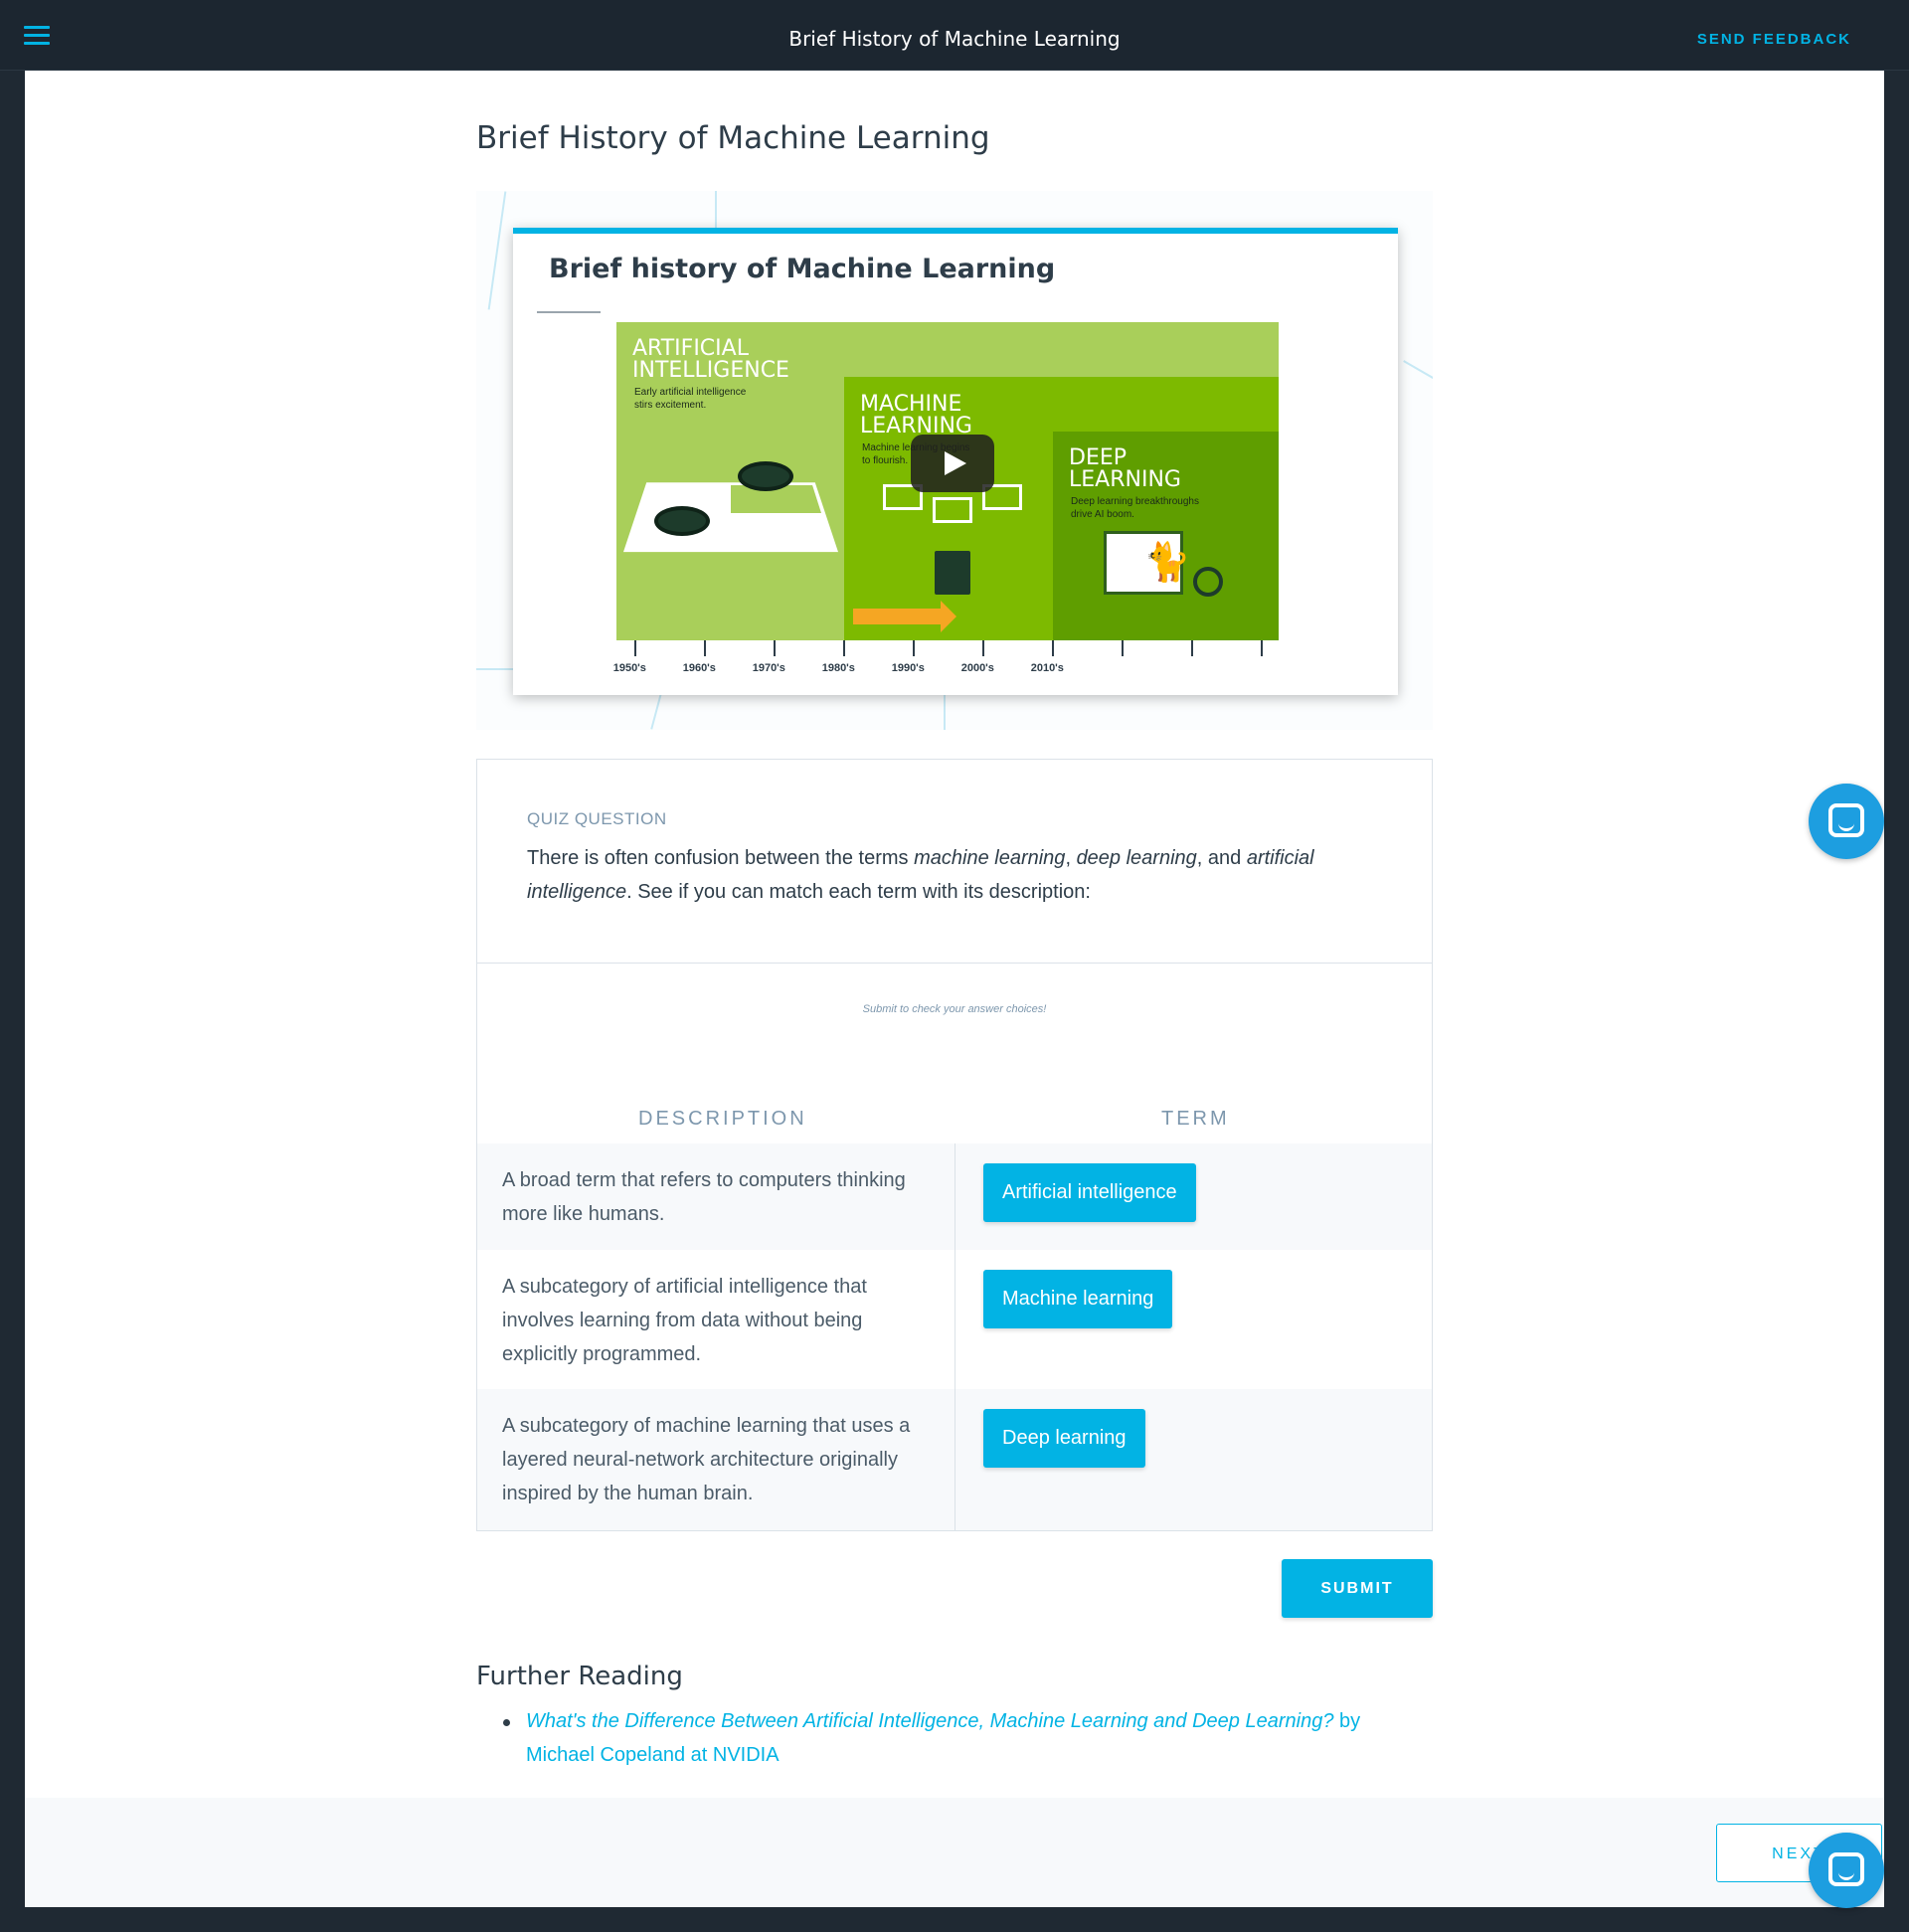 The height and width of the screenshot is (1932, 1909). I want to click on question-term: machine learning, so click(990, 858).